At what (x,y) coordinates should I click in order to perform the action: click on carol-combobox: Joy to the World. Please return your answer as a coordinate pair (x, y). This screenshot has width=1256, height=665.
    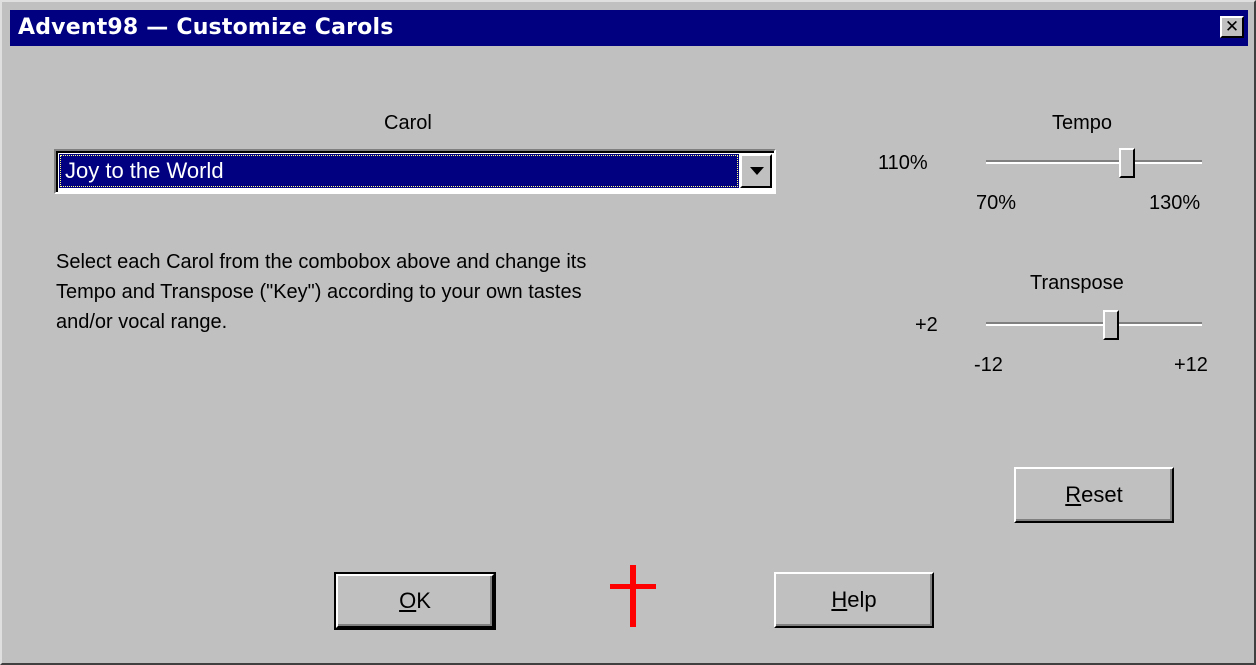
    Looking at the image, I should click on (415, 171).